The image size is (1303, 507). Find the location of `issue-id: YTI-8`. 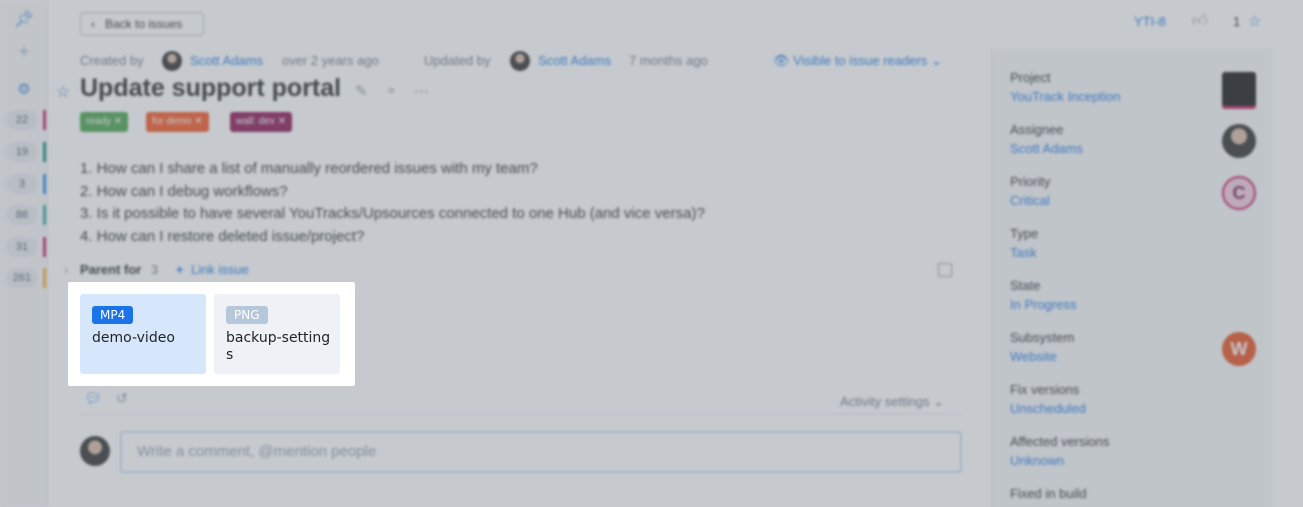

issue-id: YTI-8 is located at coordinates (1150, 21).